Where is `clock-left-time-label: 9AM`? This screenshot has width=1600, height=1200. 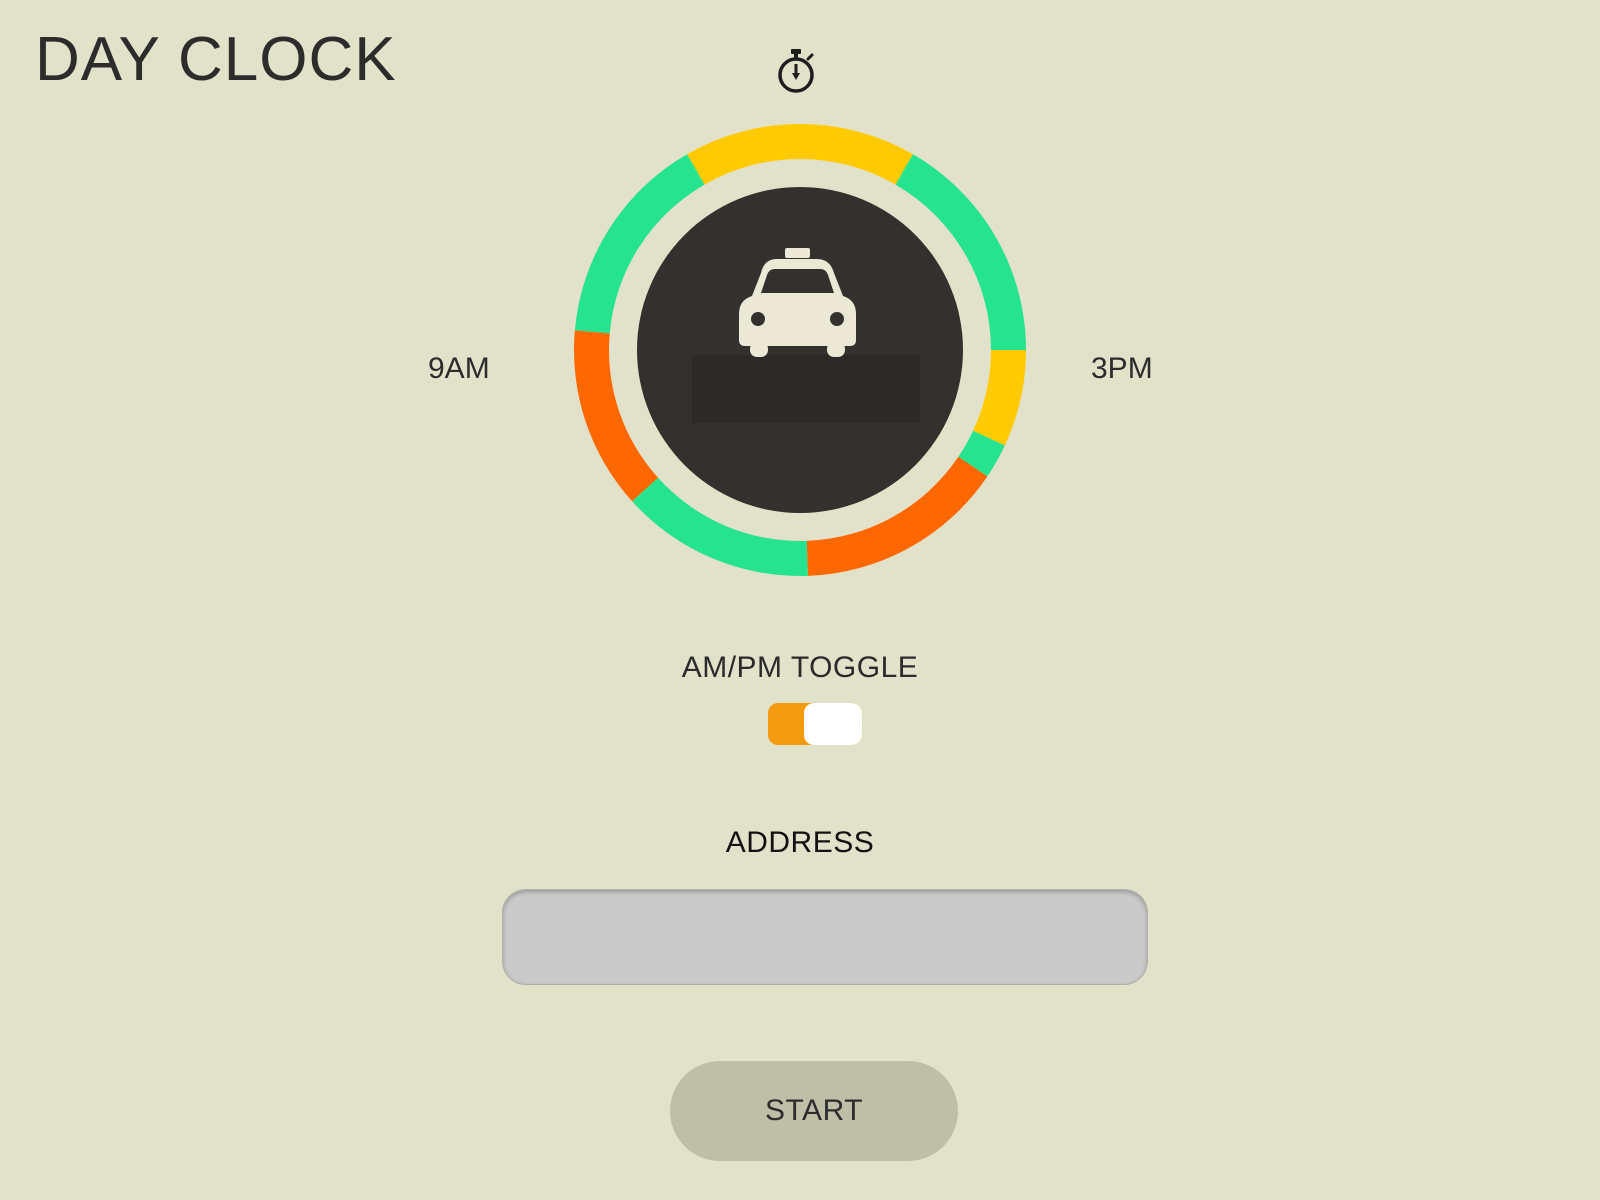 clock-left-time-label: 9AM is located at coordinates (459, 368).